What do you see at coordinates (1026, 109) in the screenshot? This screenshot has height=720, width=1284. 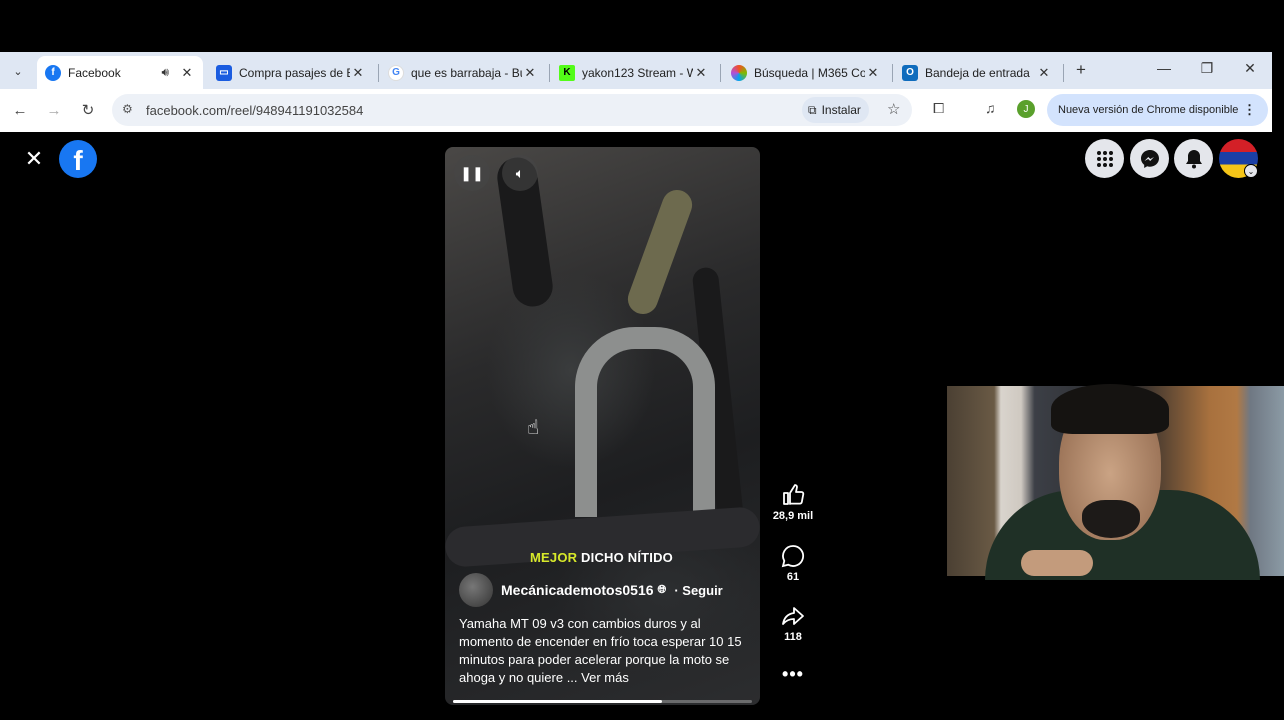 I see `profile-avatar: J` at bounding box center [1026, 109].